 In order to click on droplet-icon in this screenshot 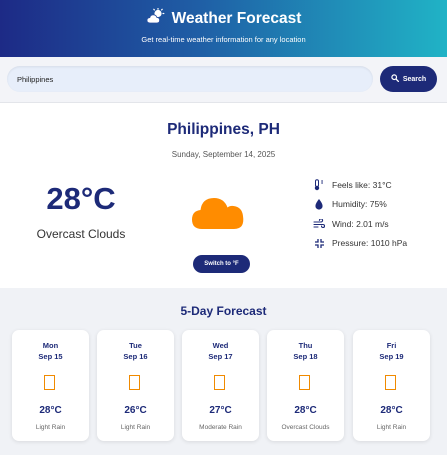, I will do `click(319, 204)`.